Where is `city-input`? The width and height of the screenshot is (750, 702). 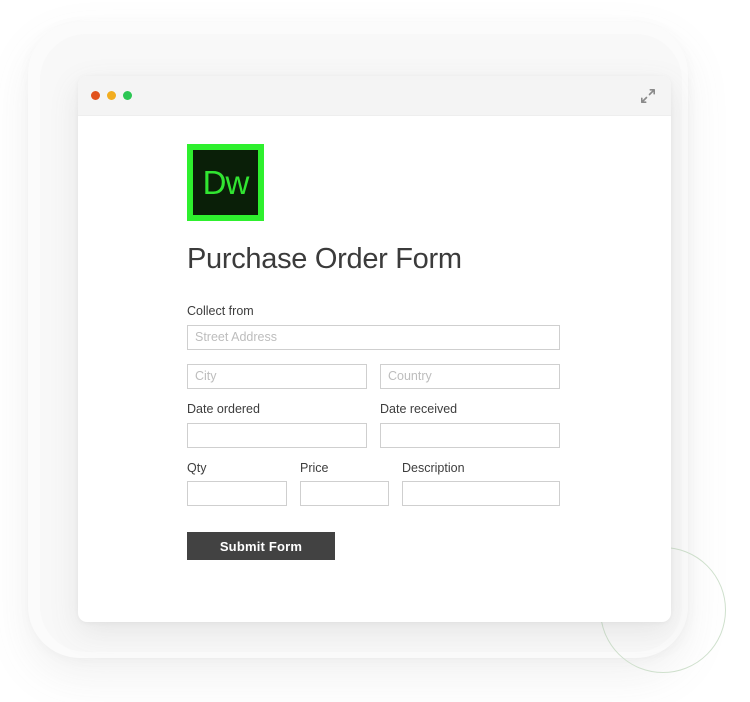 city-input is located at coordinates (277, 376).